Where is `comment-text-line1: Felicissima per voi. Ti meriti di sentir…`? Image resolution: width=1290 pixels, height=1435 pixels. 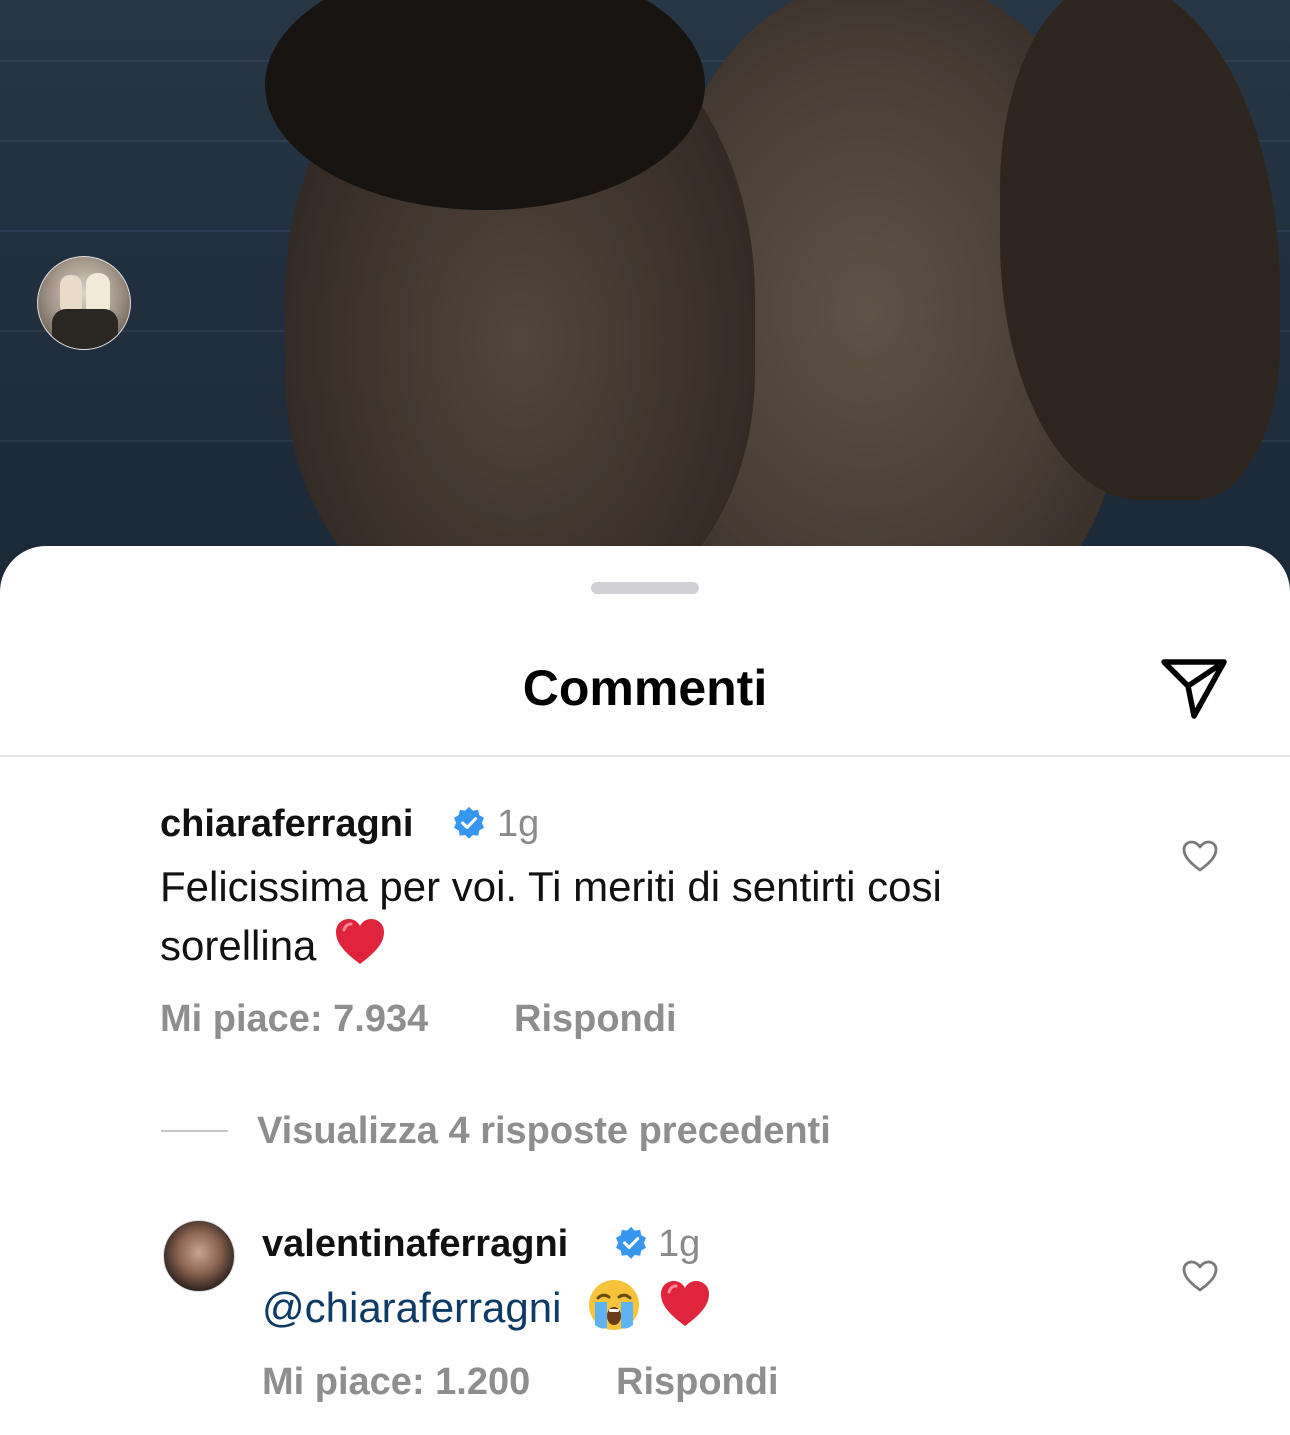 comment-text-line1: Felicissima per voi. Ti meriti di sentir… is located at coordinates (551, 886).